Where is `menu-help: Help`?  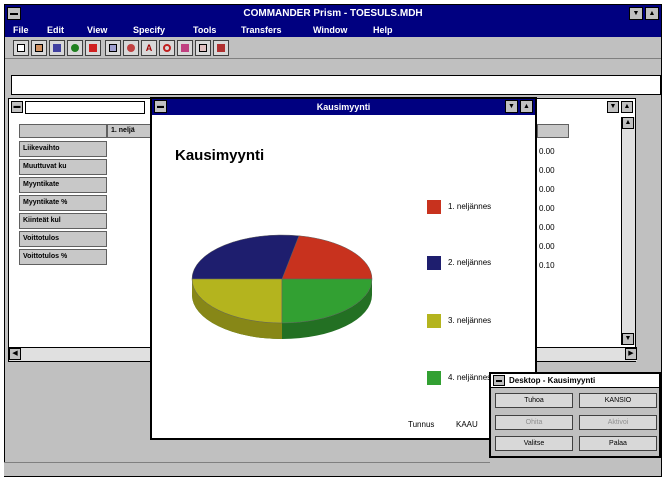 menu-help: Help is located at coordinates (383, 30).